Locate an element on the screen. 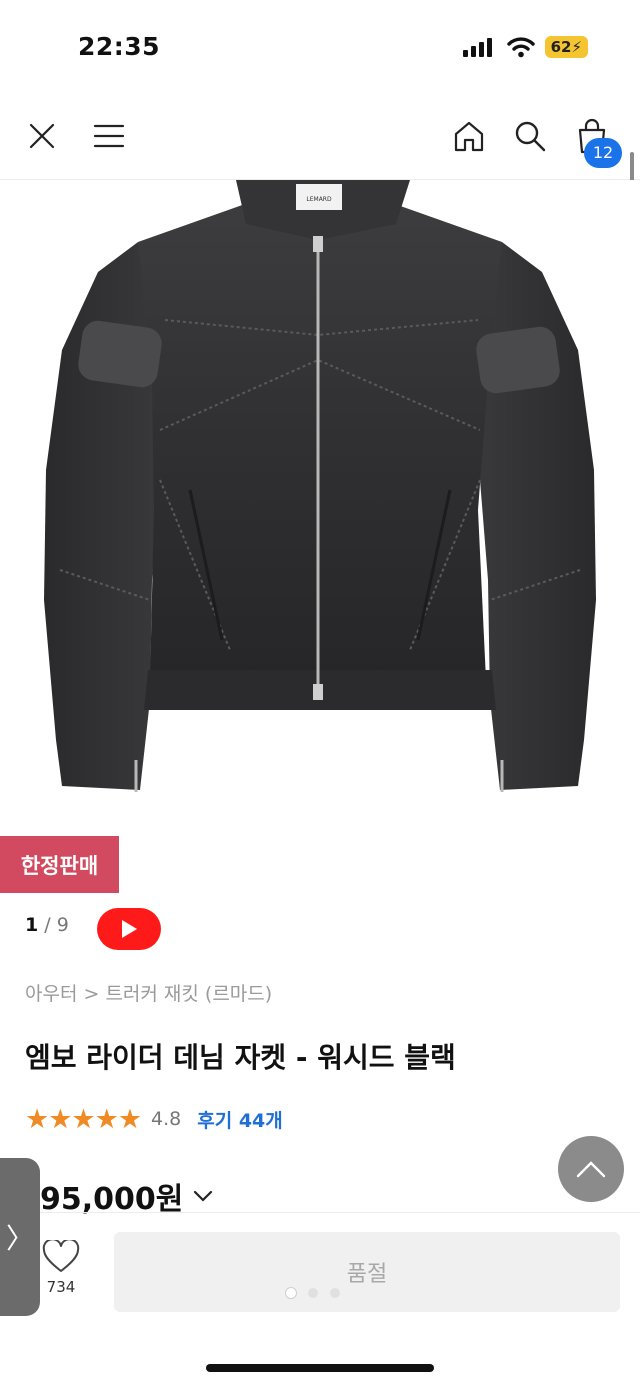 This screenshot has width=640, height=1387. cellular-signal-icon is located at coordinates (477, 47).